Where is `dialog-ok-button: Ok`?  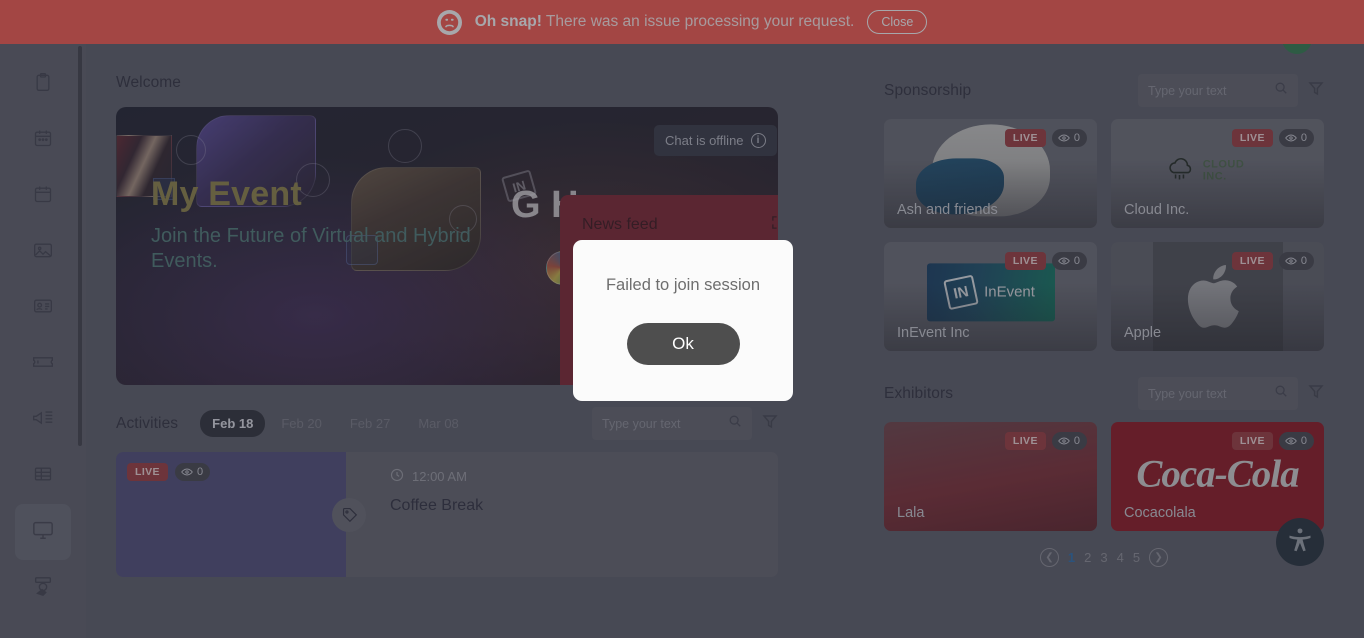
dialog-ok-button: Ok is located at coordinates (683, 344).